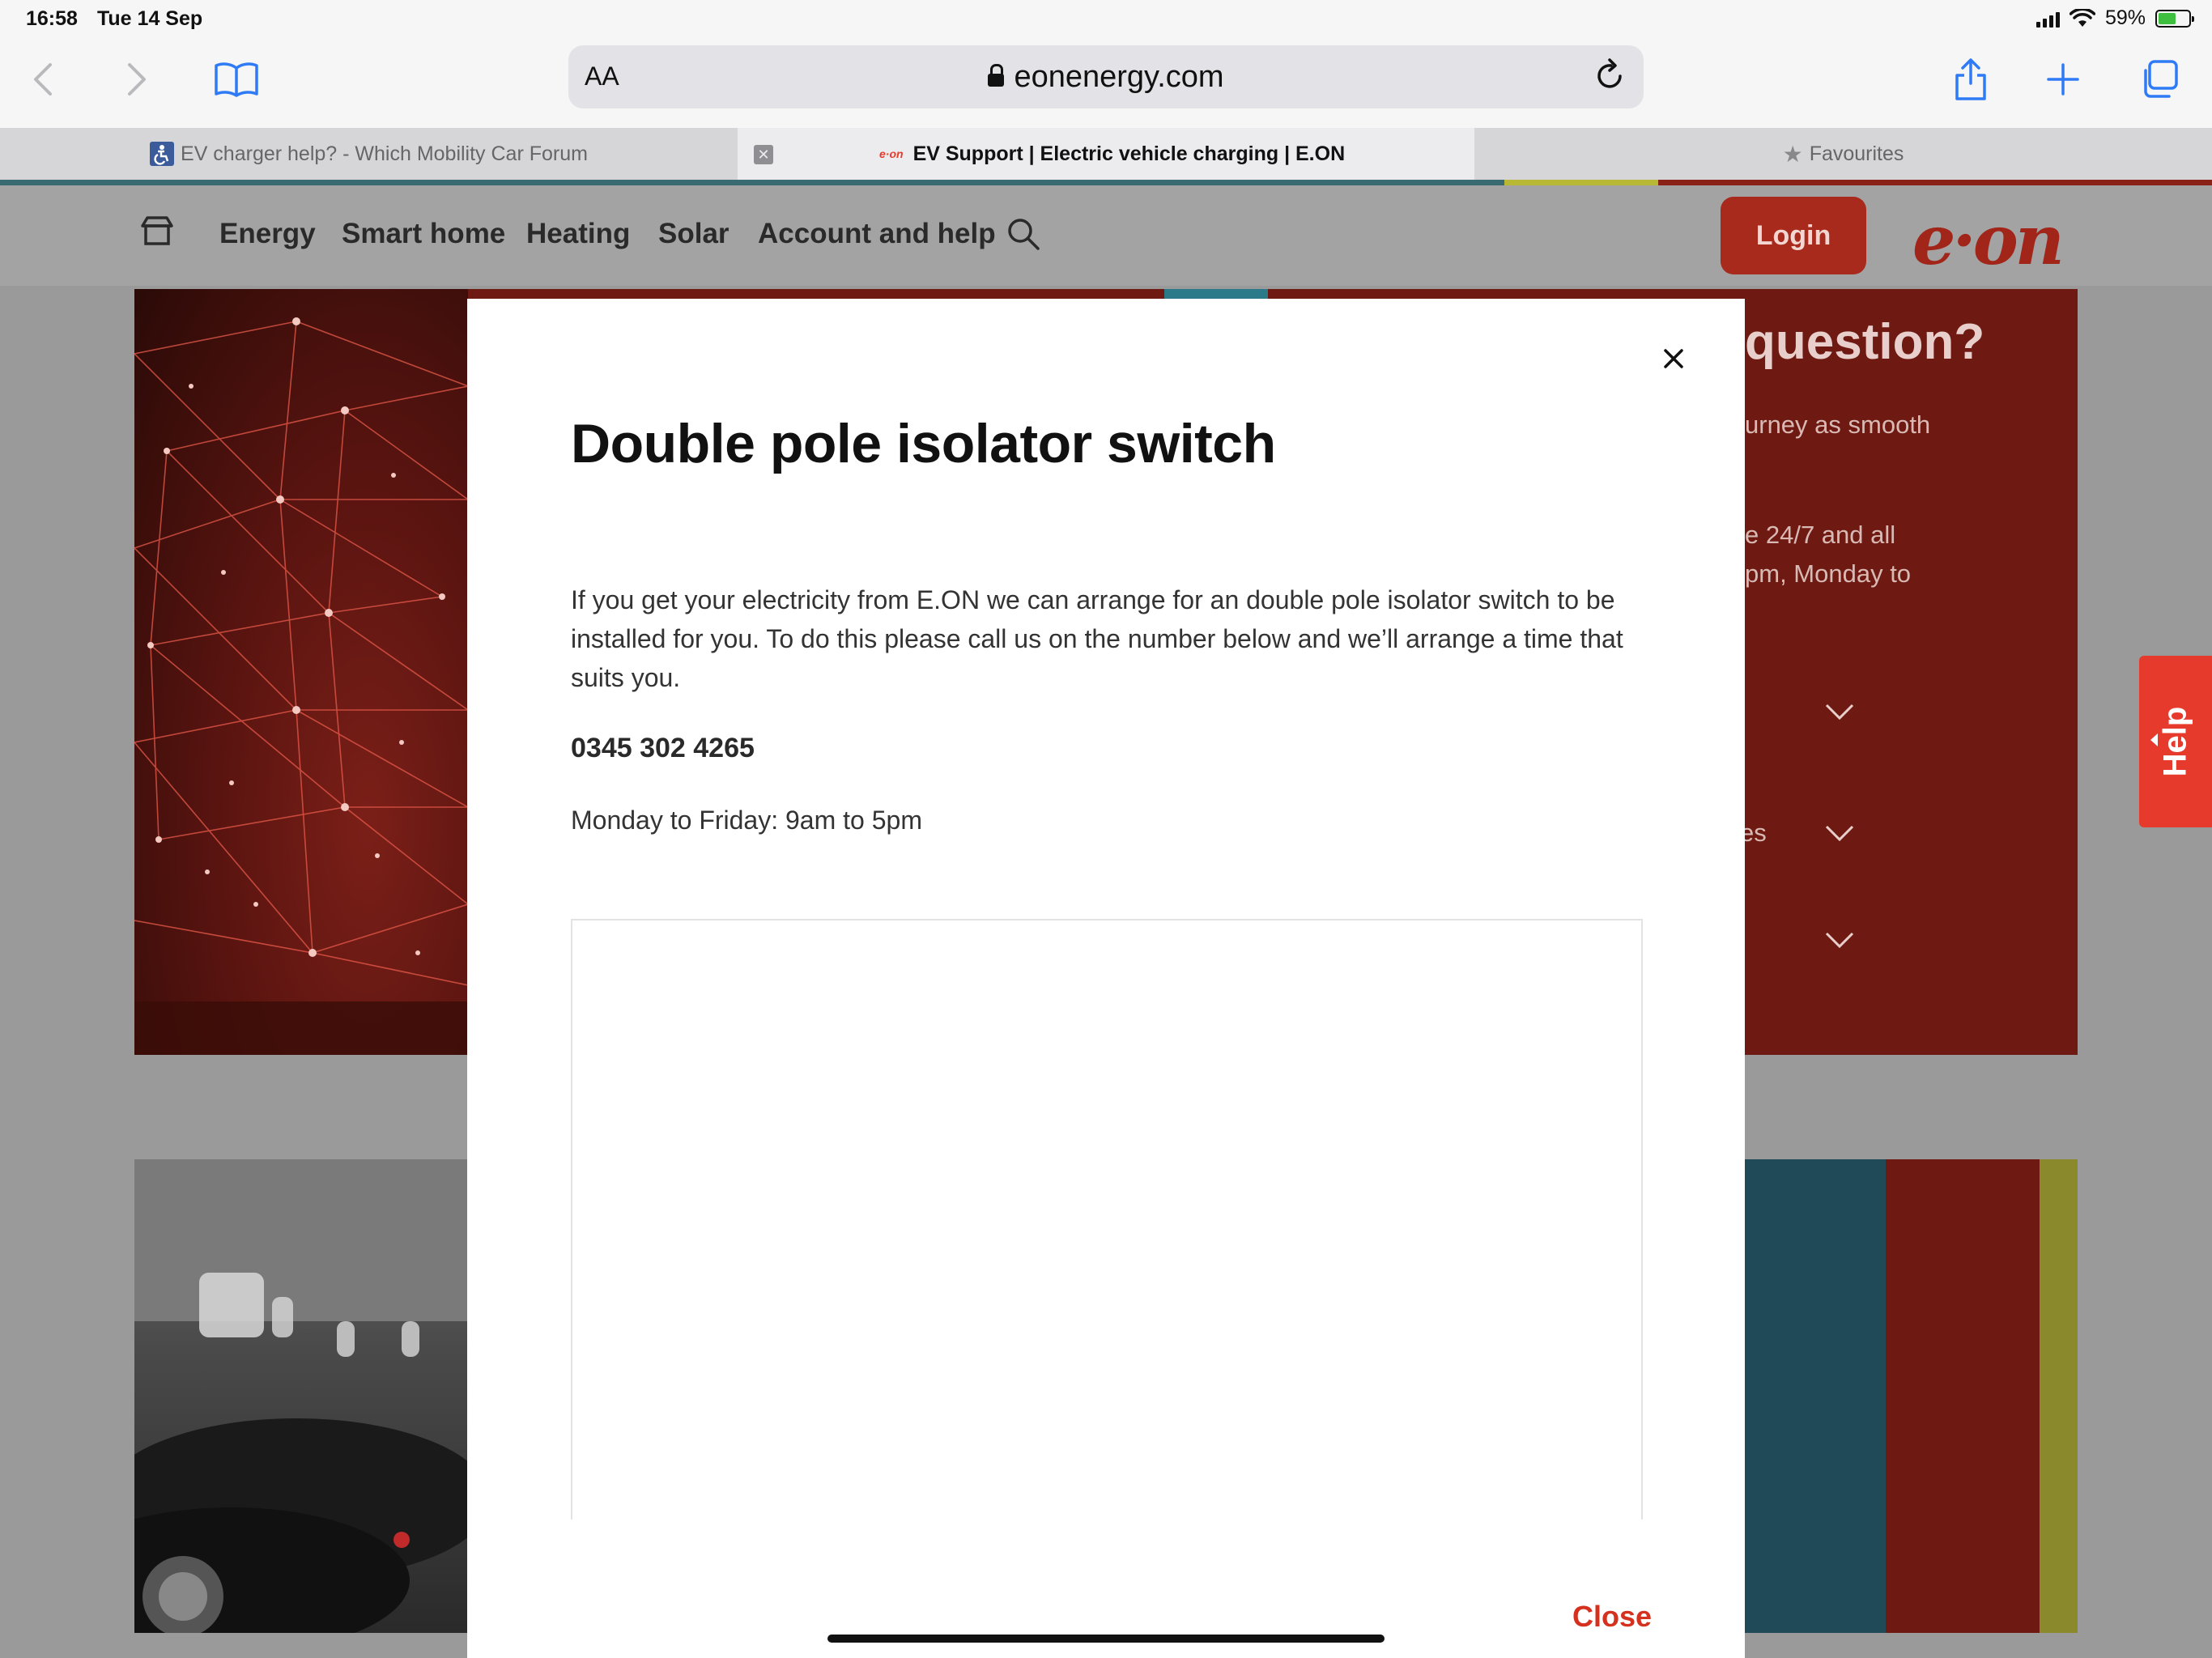 The height and width of the screenshot is (1658, 2212). What do you see at coordinates (157, 232) in the screenshot?
I see `home-icon` at bounding box center [157, 232].